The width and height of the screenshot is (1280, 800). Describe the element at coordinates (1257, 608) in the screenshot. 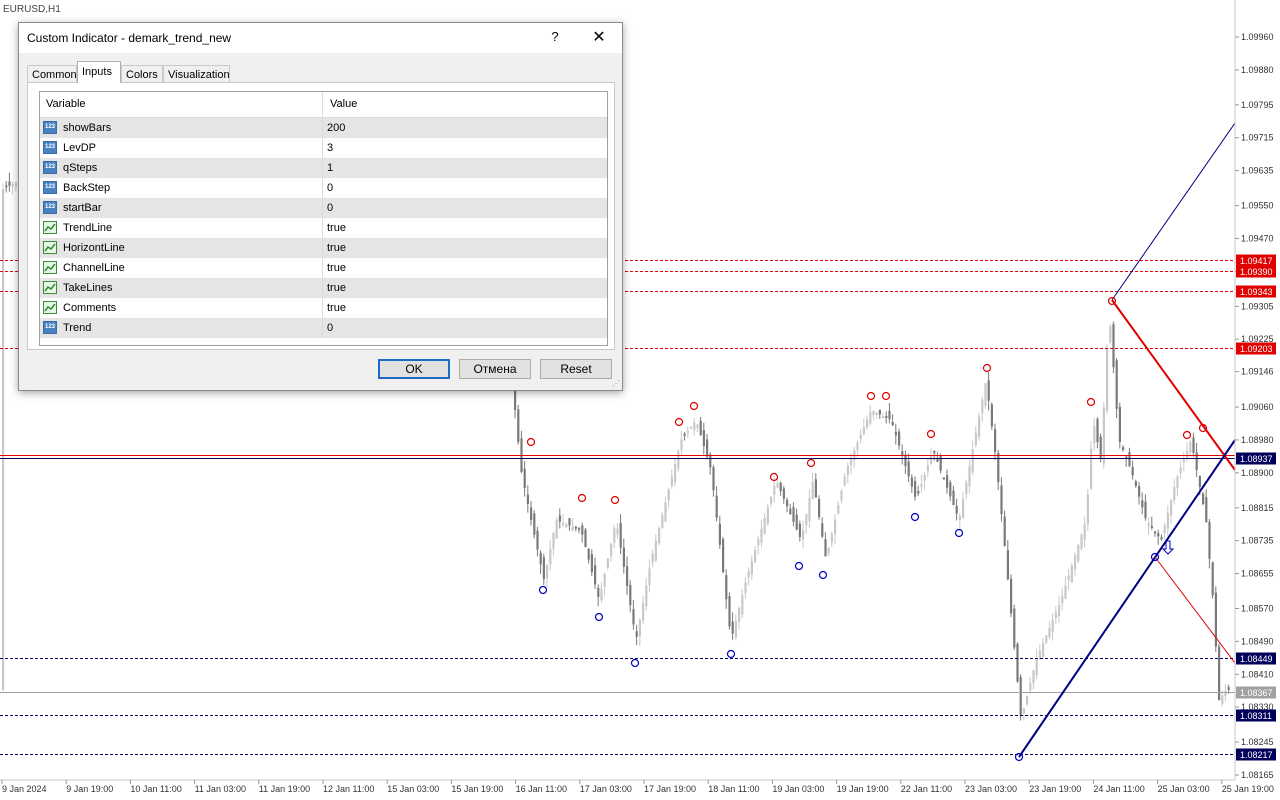

I see `price-tick-label: 1.08570` at that location.